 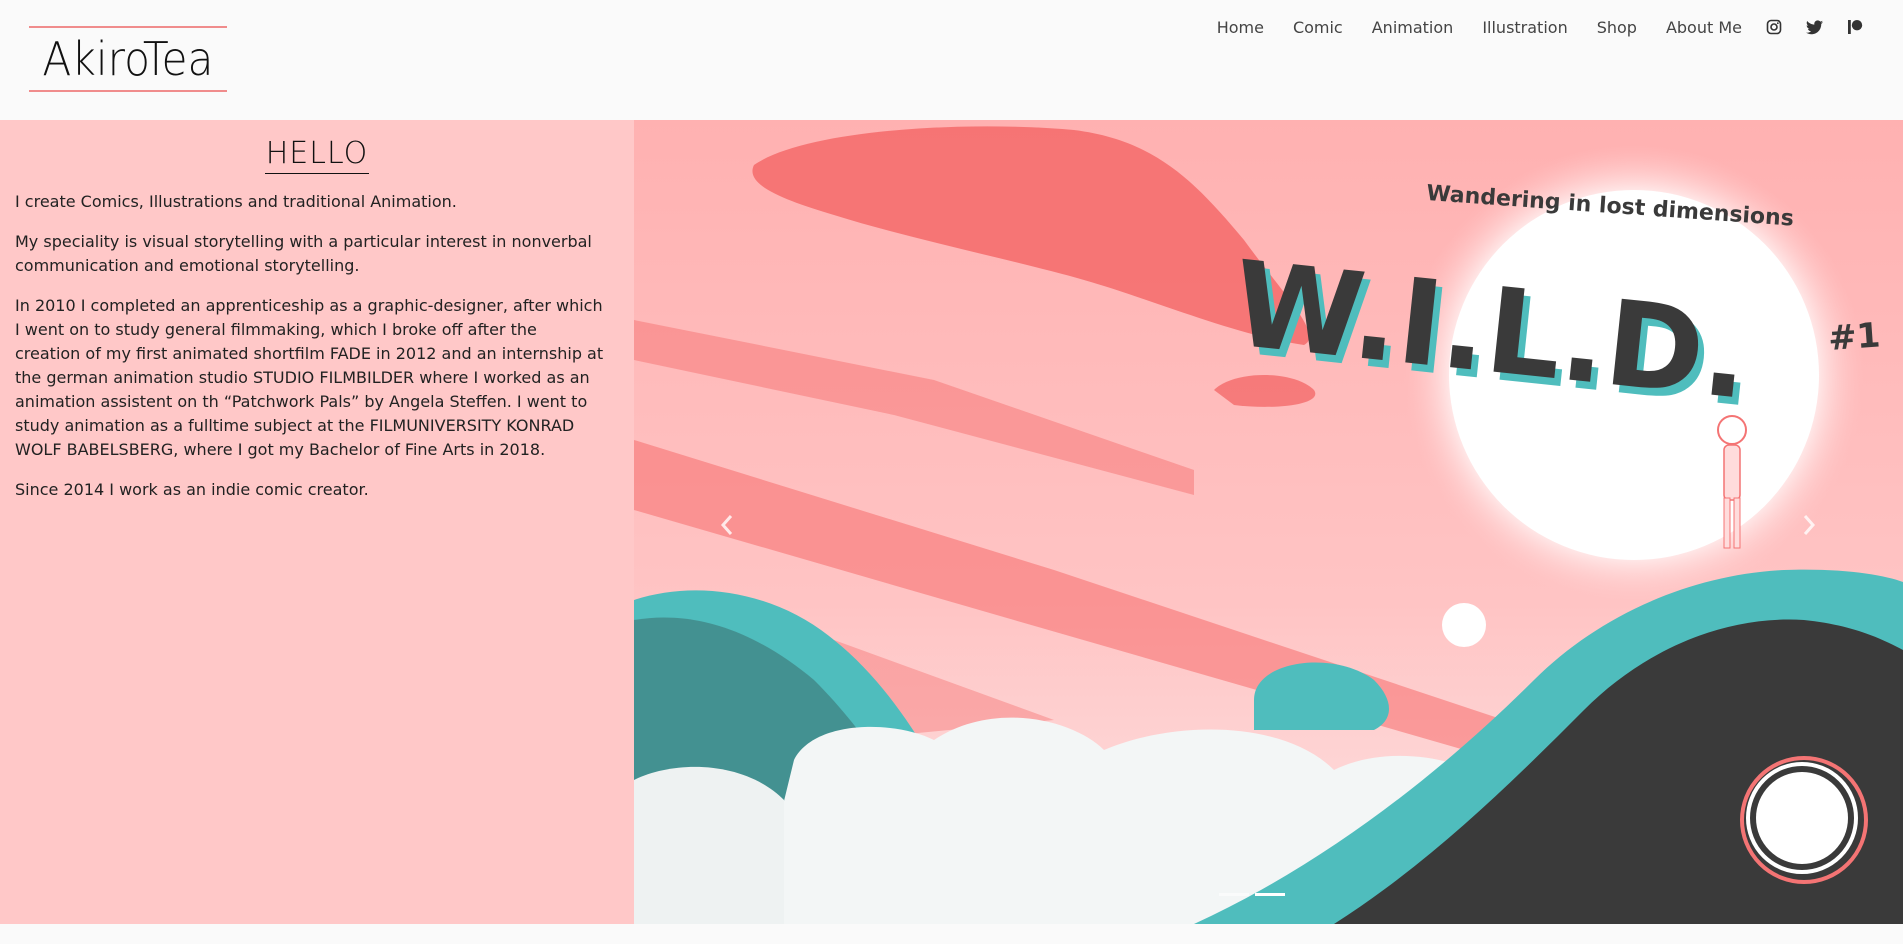 I want to click on artwork-issue: #1, so click(x=1854, y=337).